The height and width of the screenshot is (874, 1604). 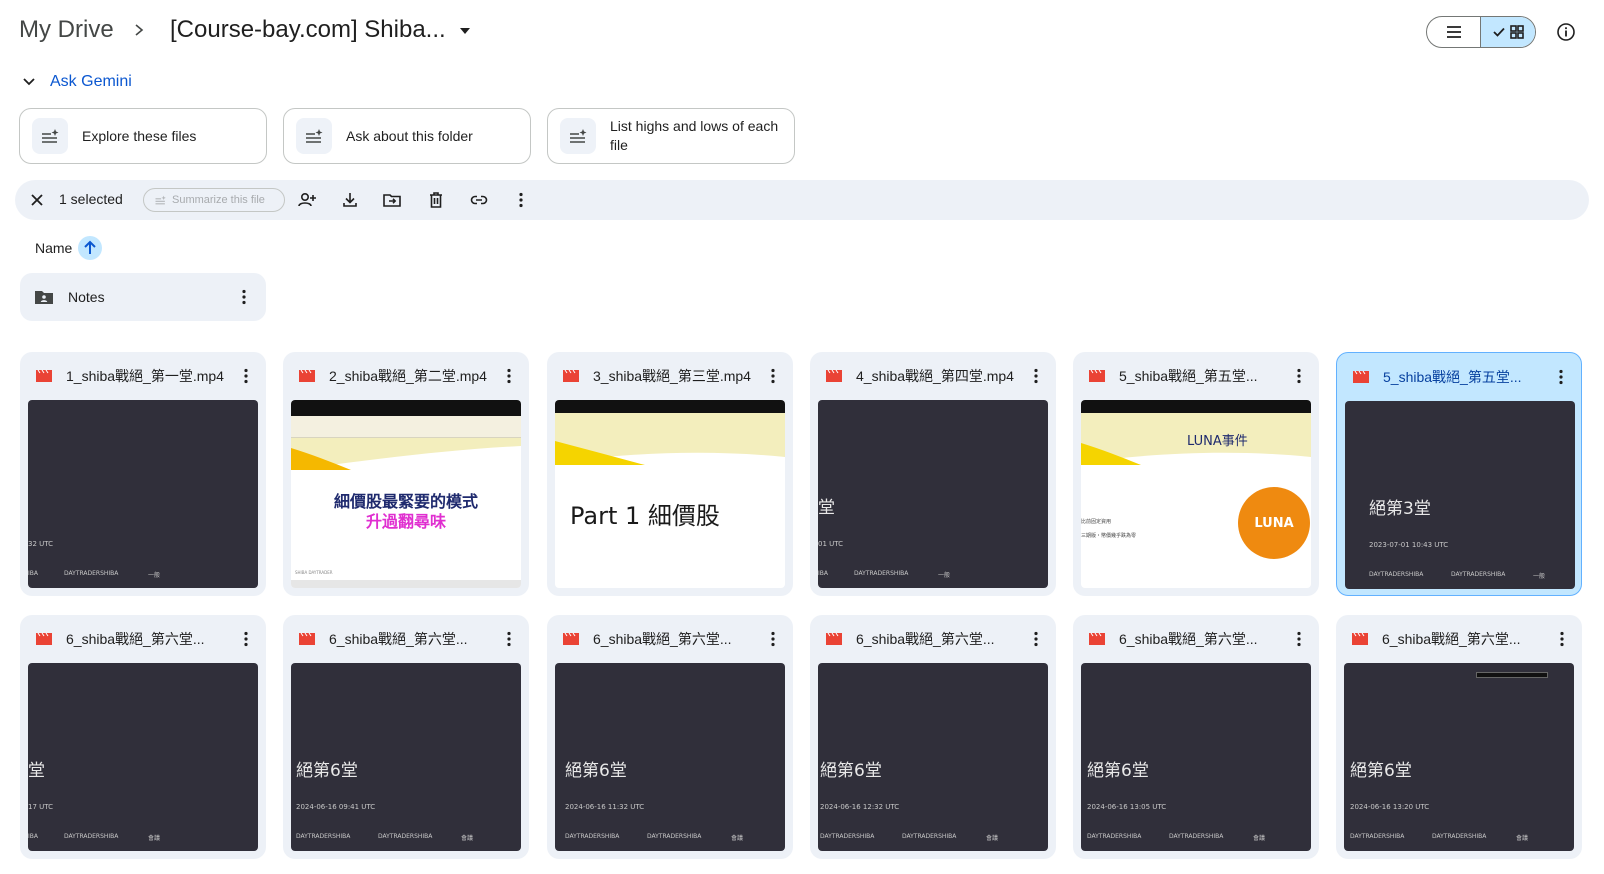 What do you see at coordinates (860, 807) in the screenshot?
I see `thumb-timestamp: 2024-06-16 12:32 UTC` at bounding box center [860, 807].